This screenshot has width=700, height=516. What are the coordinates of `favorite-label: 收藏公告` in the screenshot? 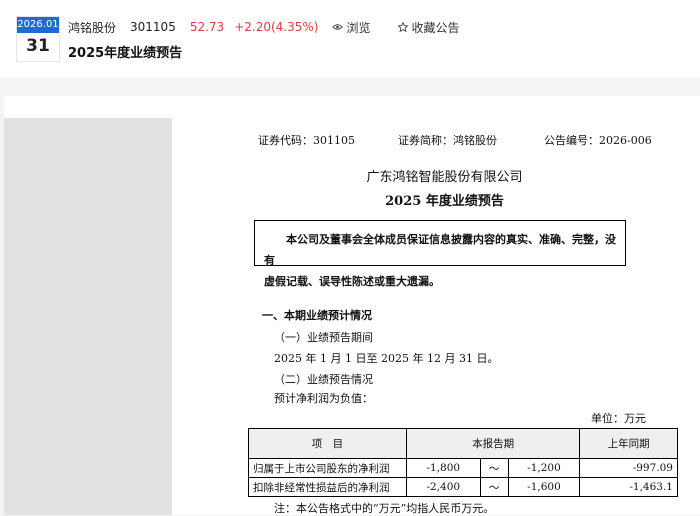 It's located at (435, 27).